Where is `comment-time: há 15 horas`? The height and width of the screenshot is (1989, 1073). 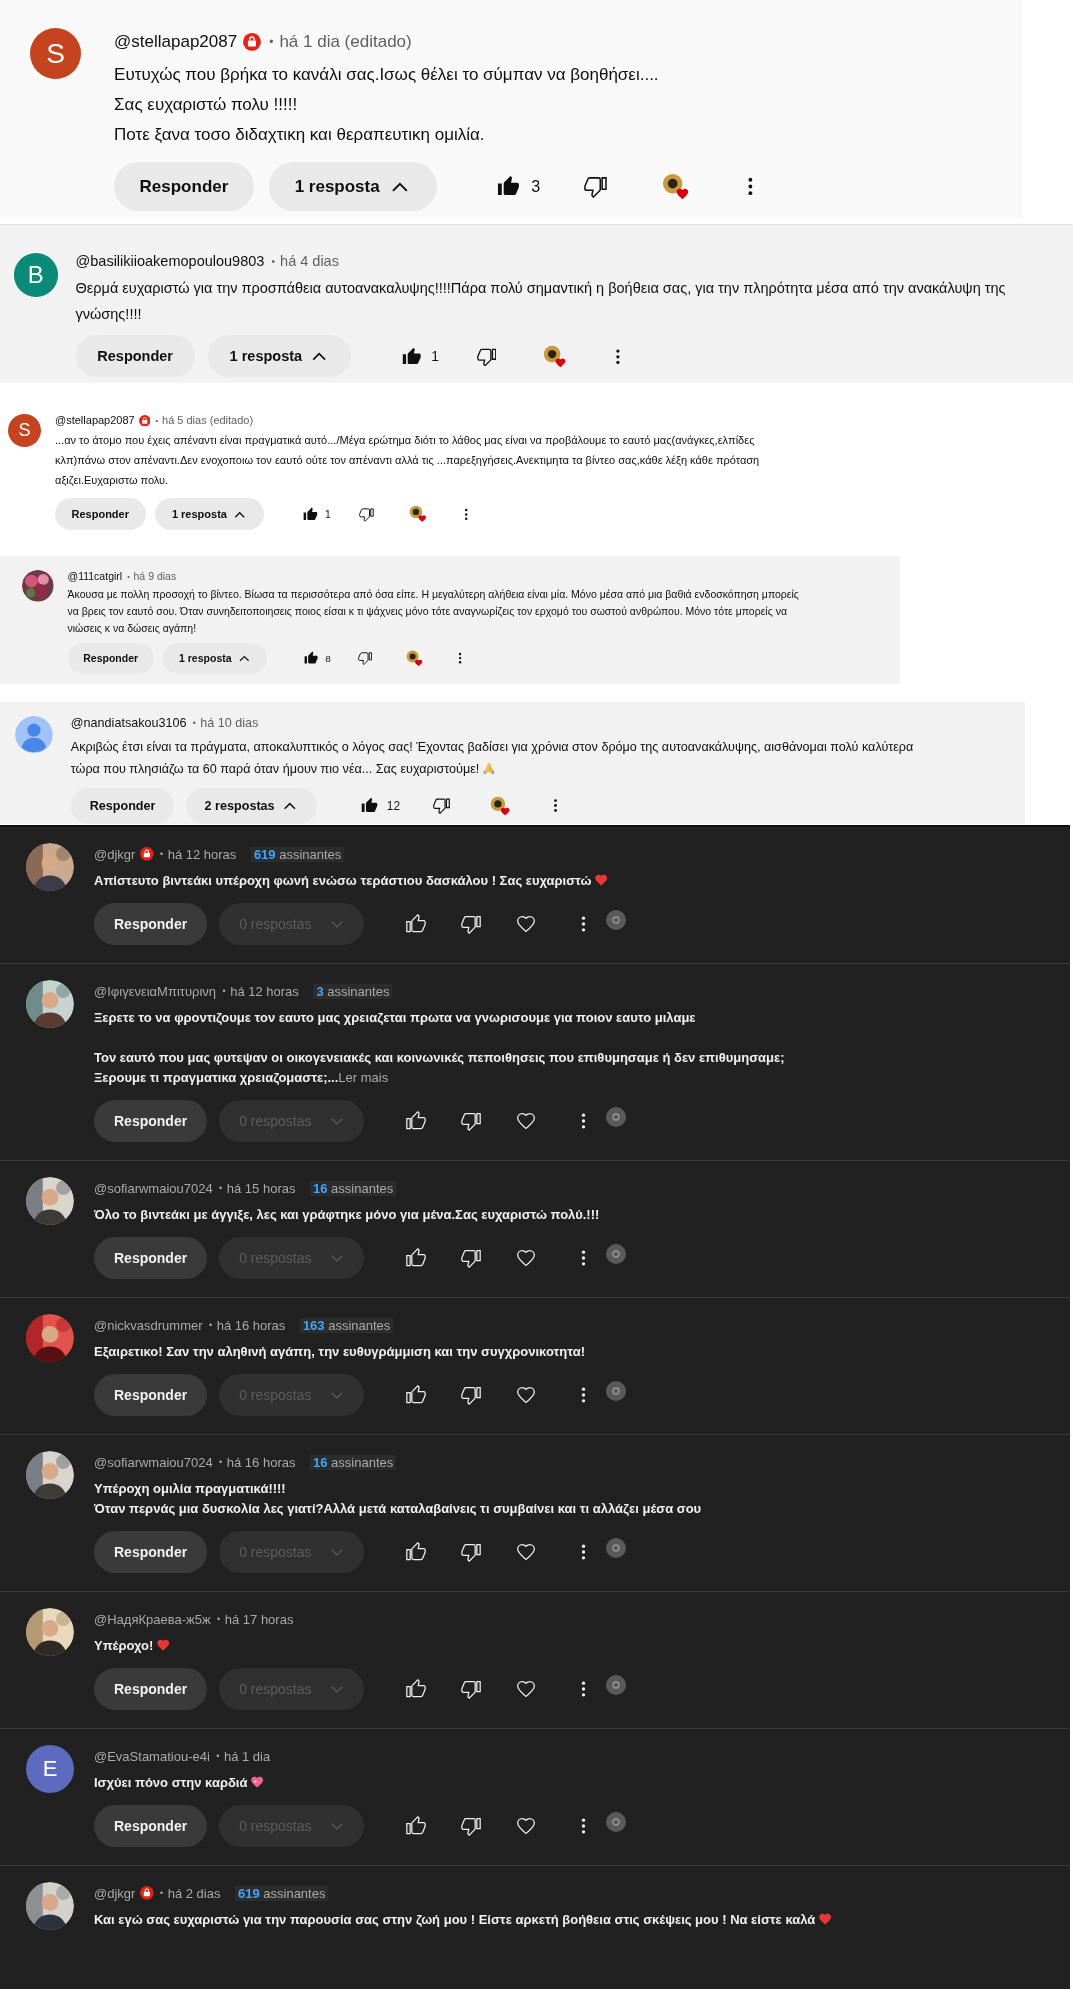
comment-time: há 15 horas is located at coordinates (261, 1188).